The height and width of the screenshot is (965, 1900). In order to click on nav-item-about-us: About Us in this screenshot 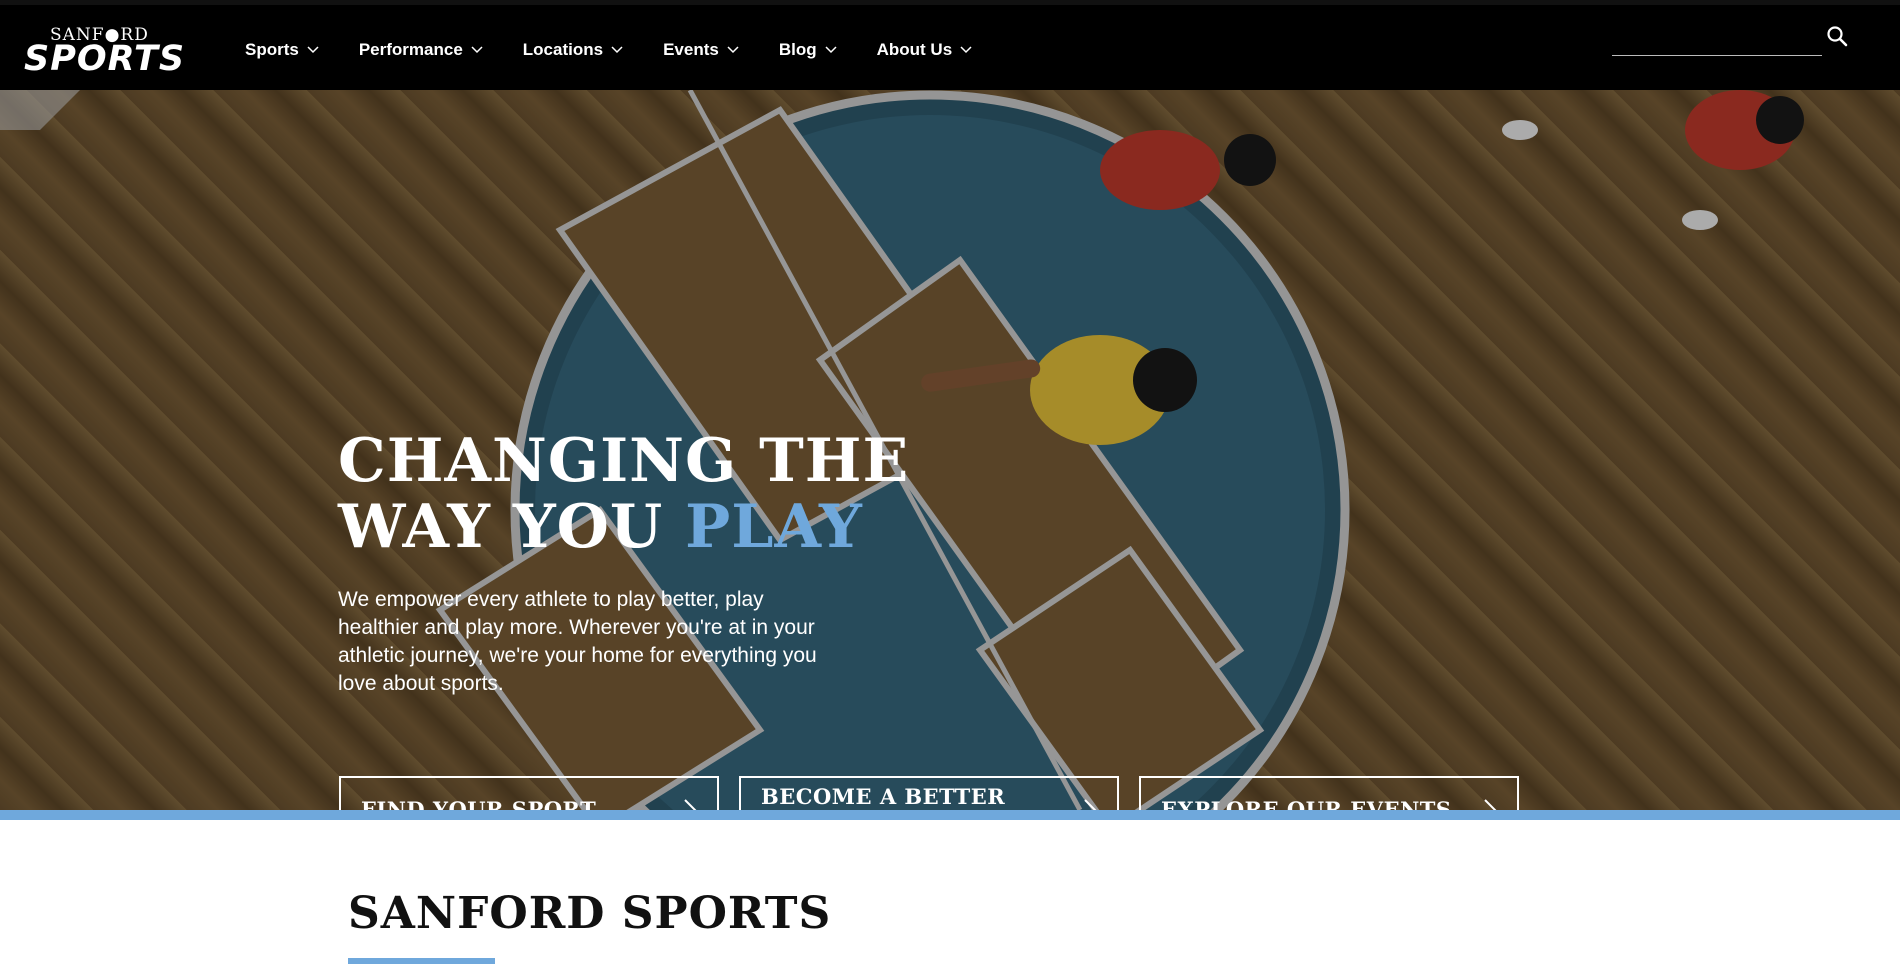, I will do `click(925, 50)`.